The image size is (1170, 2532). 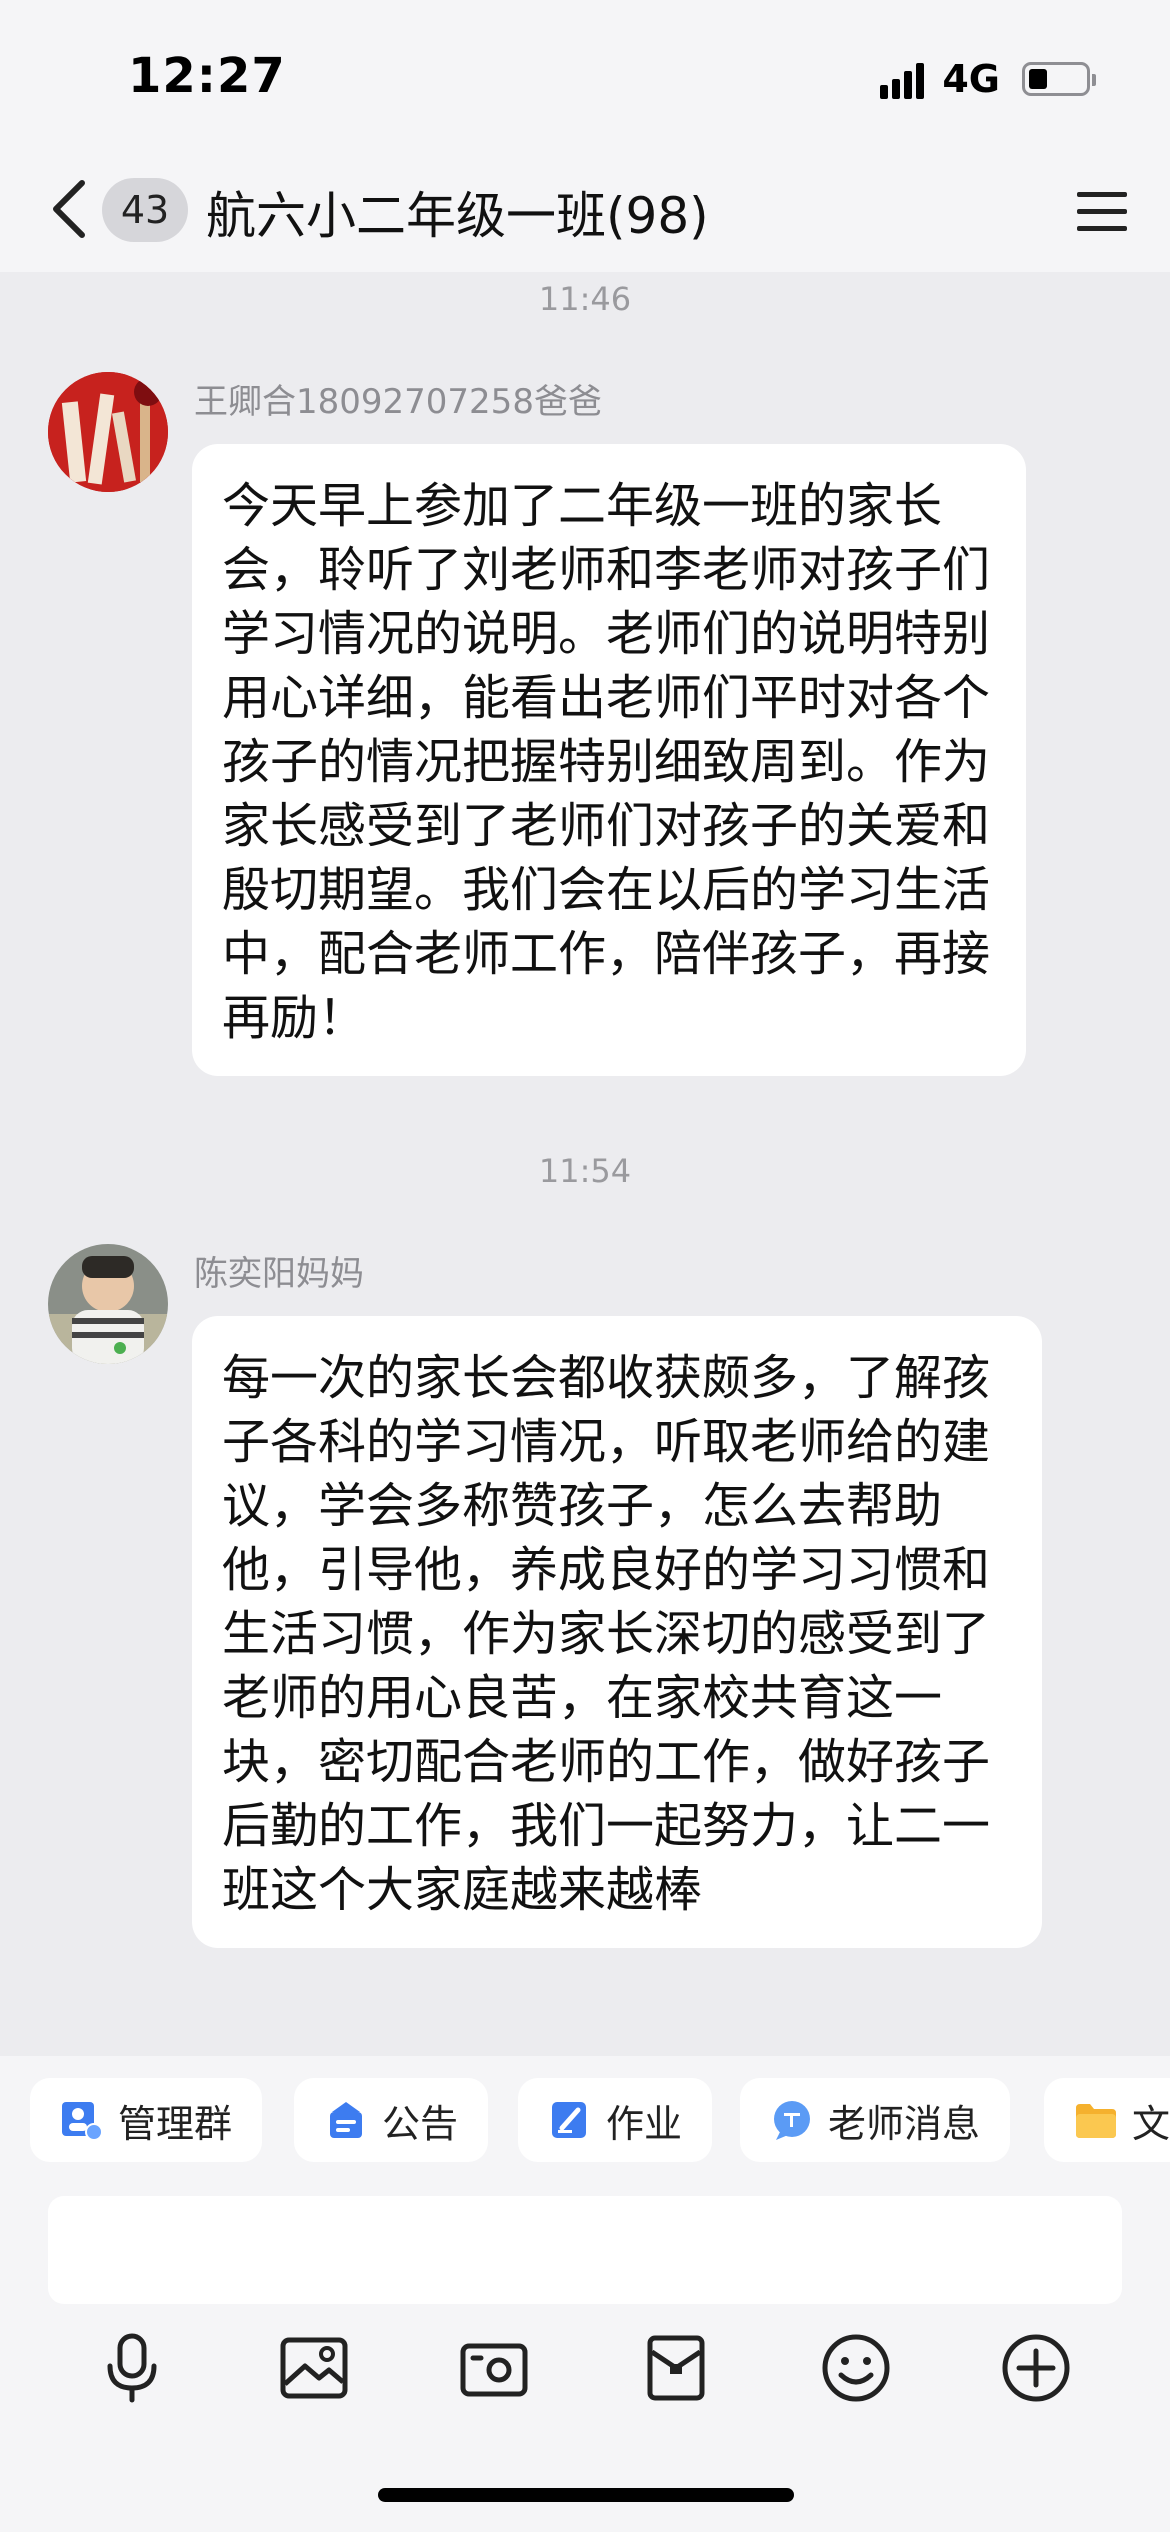 I want to click on more-button, so click(x=1036, y=2368).